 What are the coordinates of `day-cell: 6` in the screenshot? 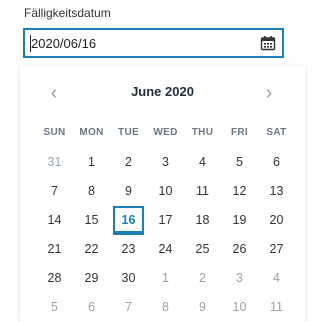 It's located at (276, 161).